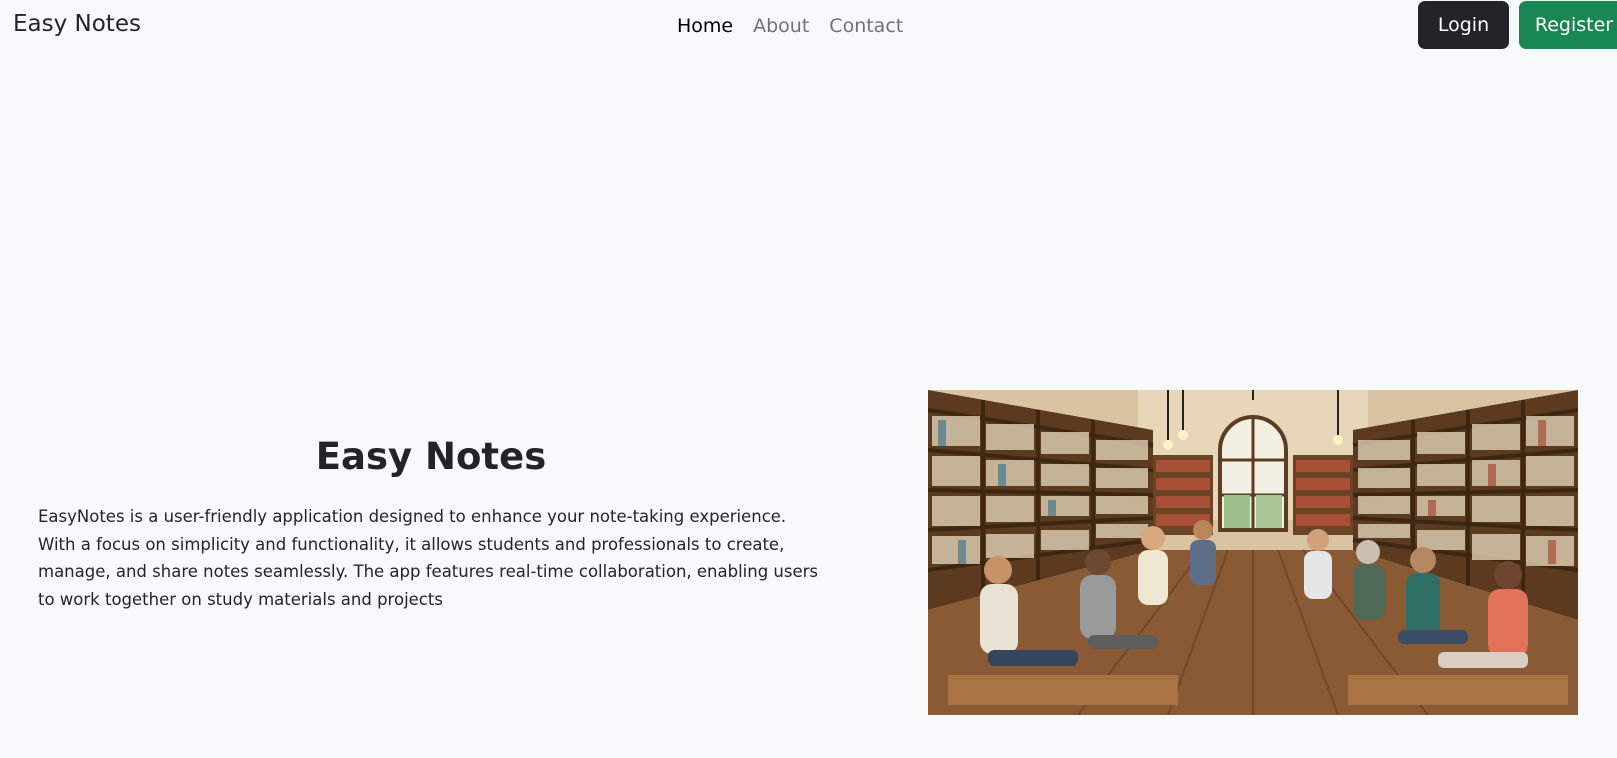 The height and width of the screenshot is (758, 1617). I want to click on nav-link-contact: Contact, so click(866, 26).